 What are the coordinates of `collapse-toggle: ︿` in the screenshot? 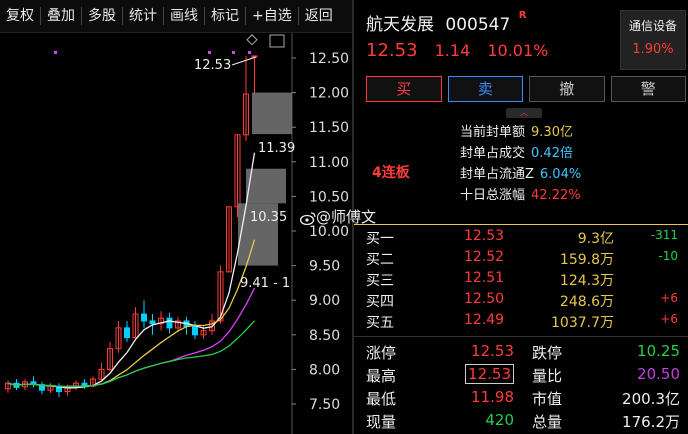 It's located at (524, 113).